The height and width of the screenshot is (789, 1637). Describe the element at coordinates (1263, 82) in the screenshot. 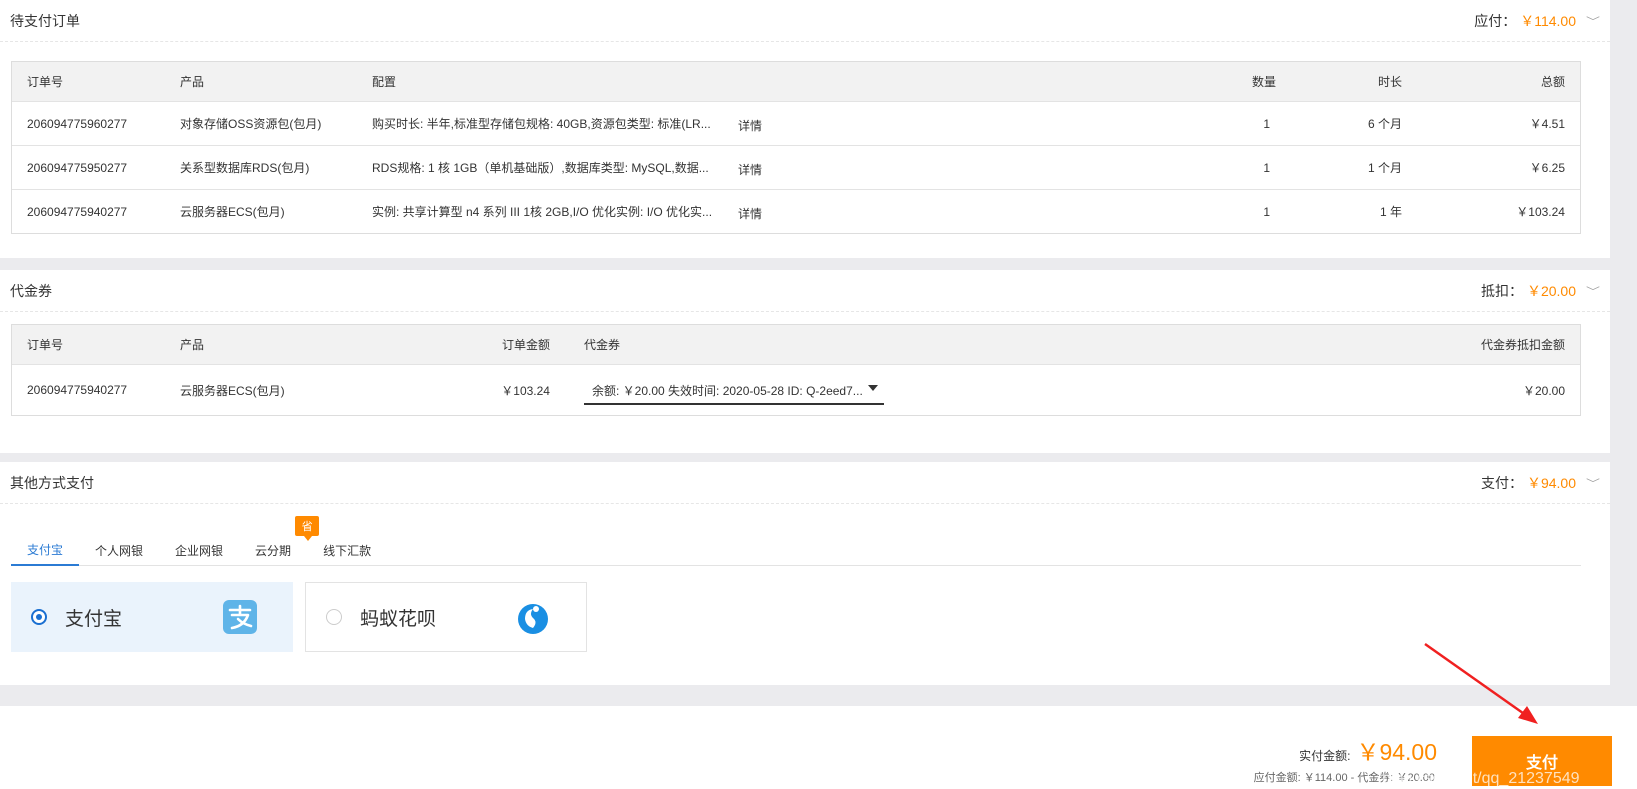

I see `column-header: 数量` at that location.